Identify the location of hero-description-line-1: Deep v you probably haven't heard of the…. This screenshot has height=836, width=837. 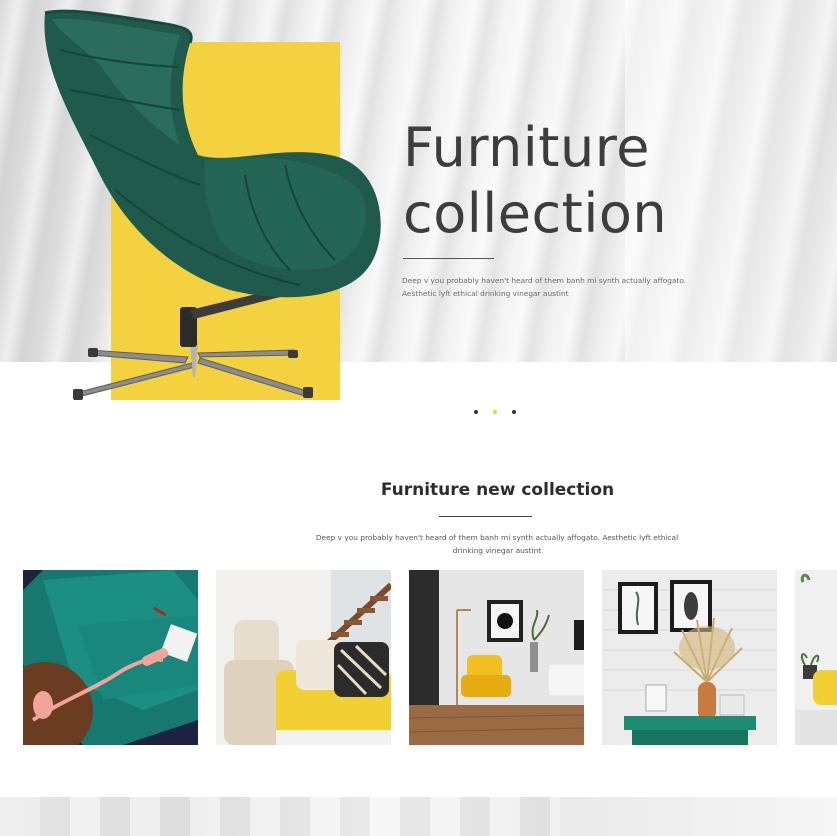
(544, 280).